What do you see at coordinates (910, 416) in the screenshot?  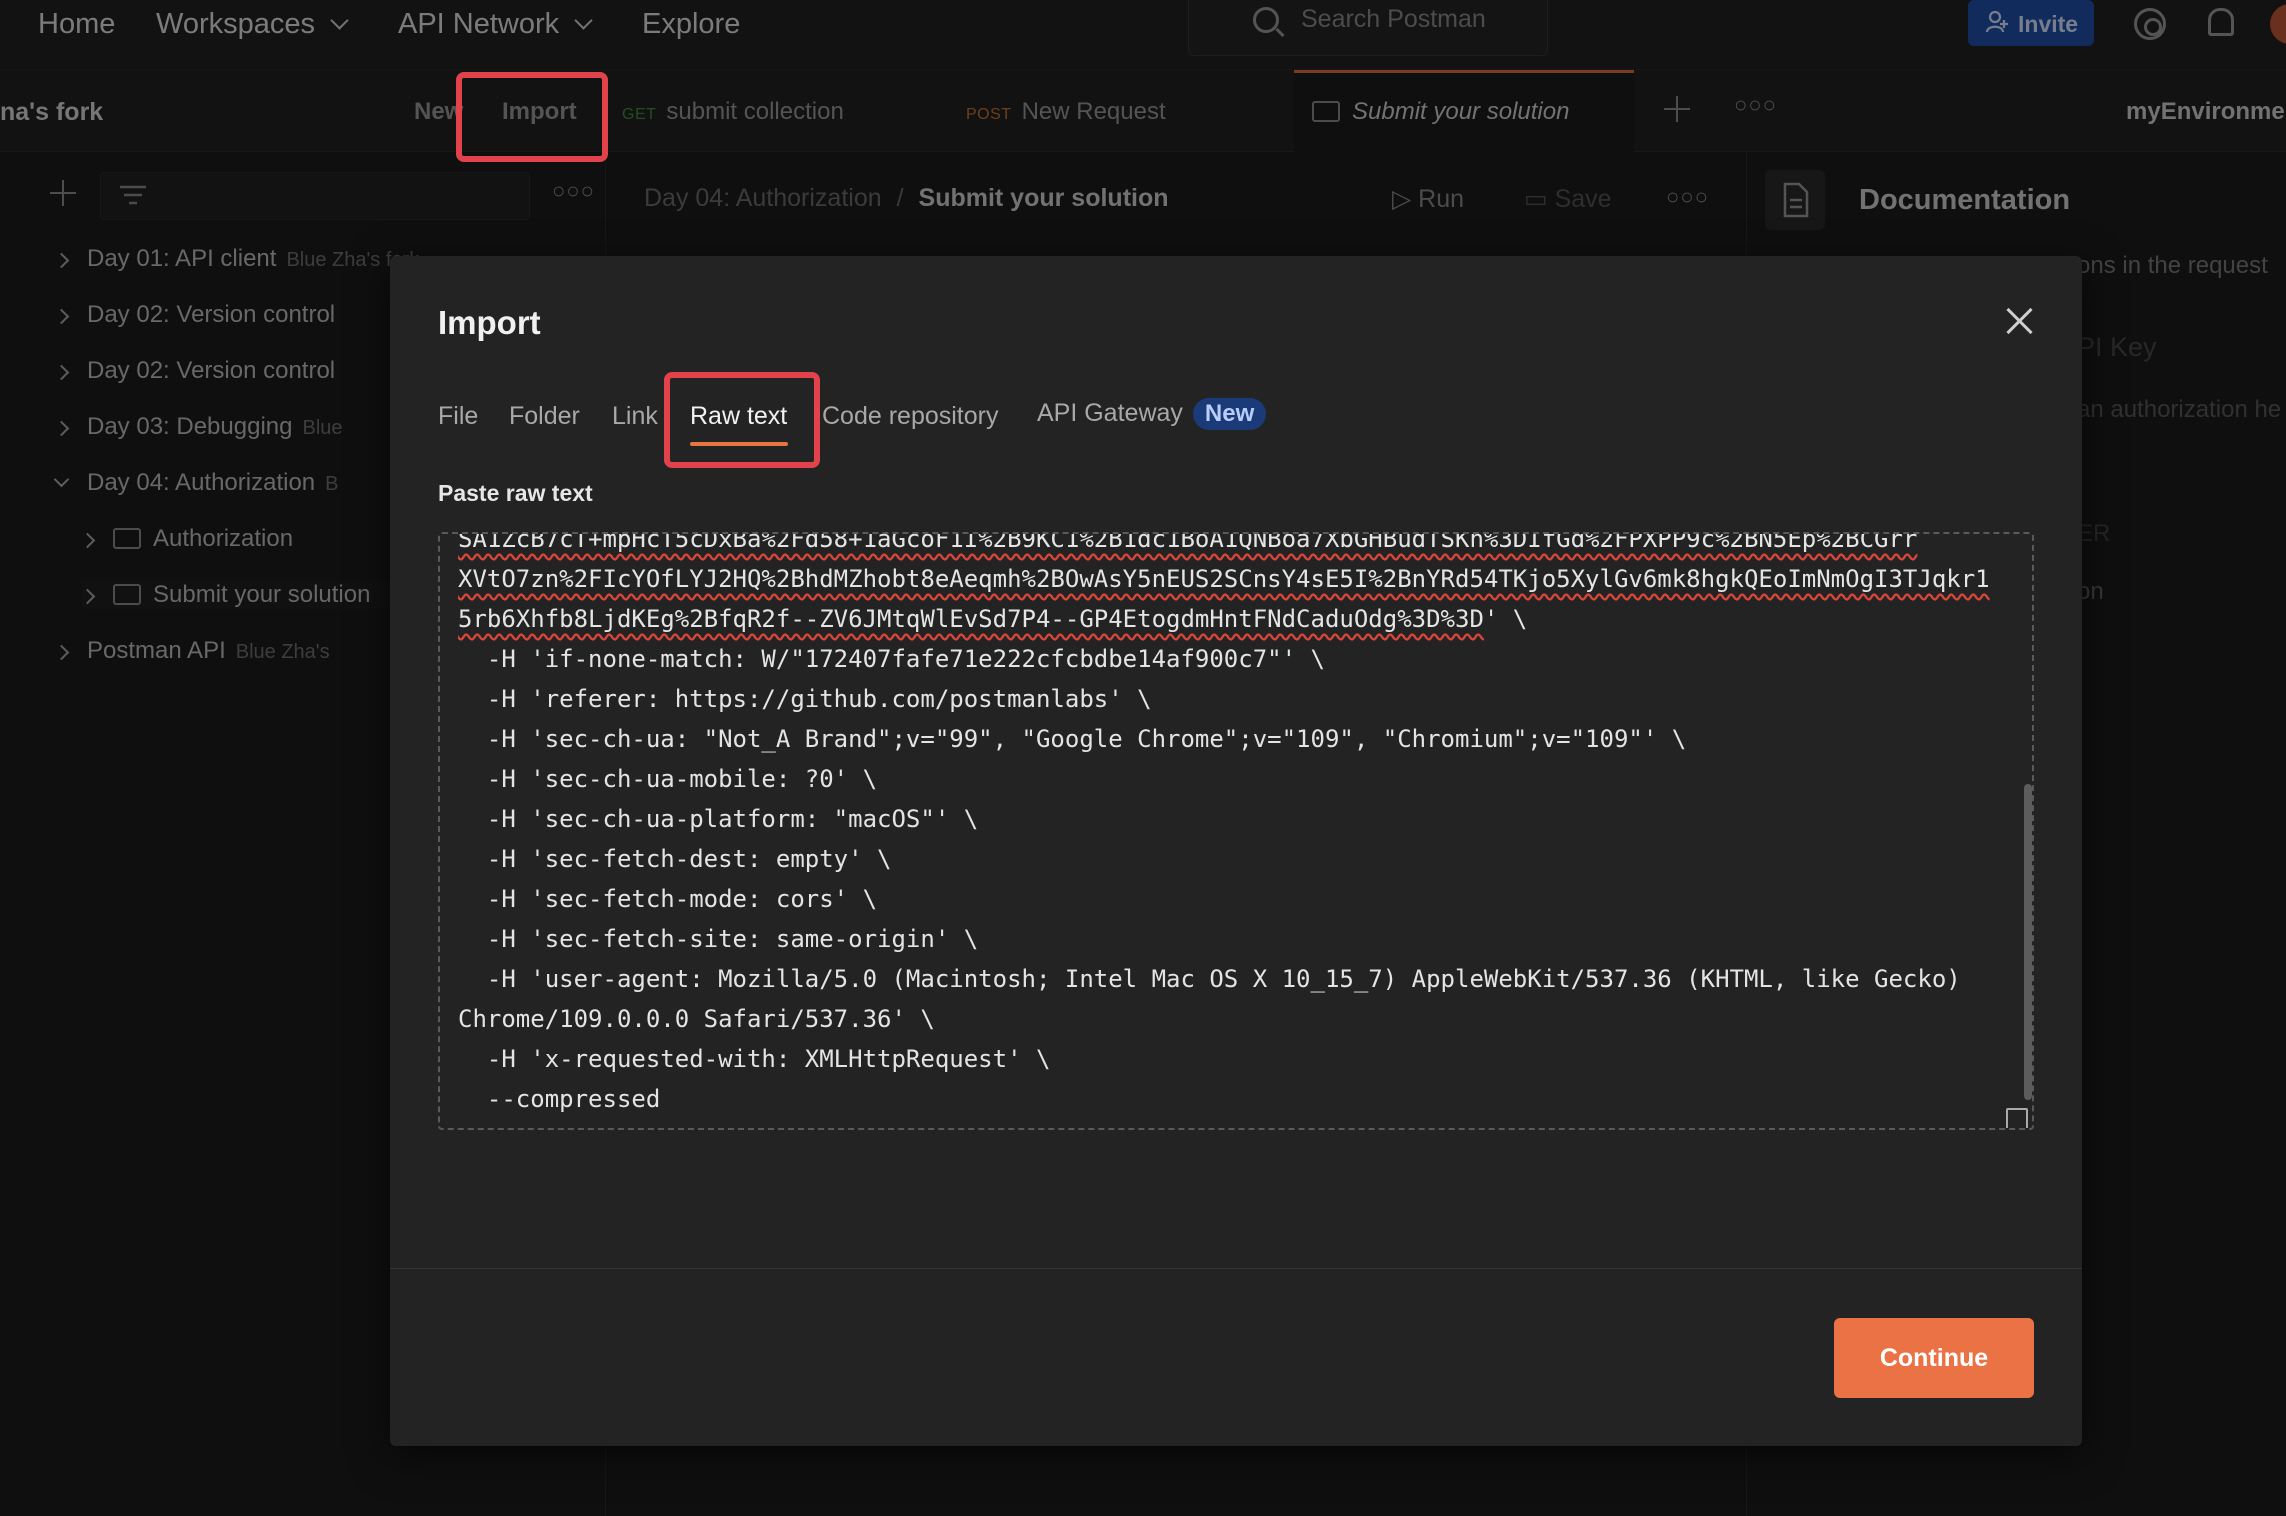 I see `tab-code-repository: Code repository` at bounding box center [910, 416].